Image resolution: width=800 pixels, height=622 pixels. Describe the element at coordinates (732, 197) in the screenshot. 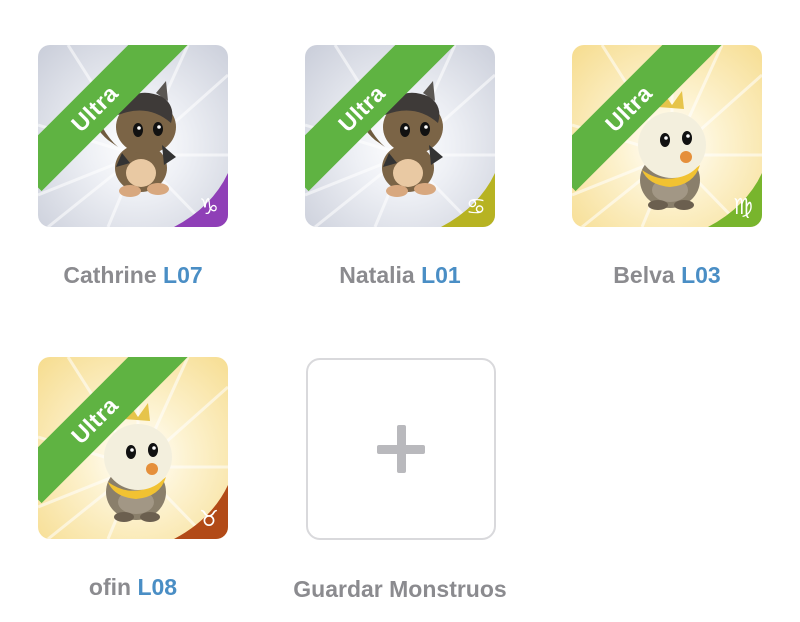

I see `virgo-icon: ♍` at that location.